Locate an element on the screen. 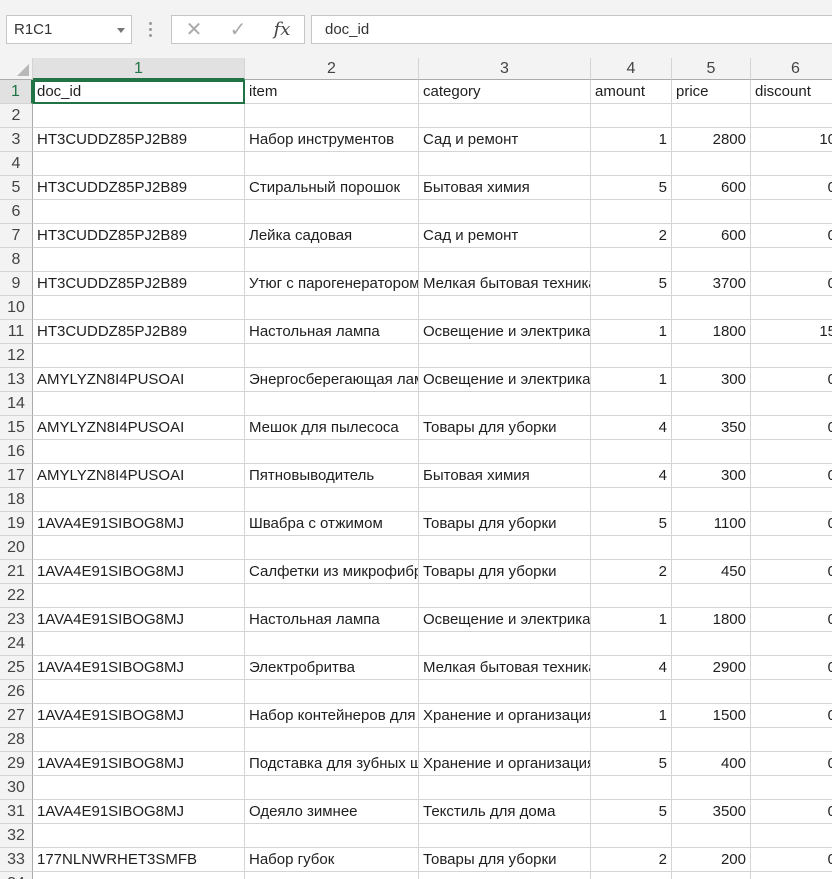 The height and width of the screenshot is (879, 832). cell: 2 is located at coordinates (631, 860).